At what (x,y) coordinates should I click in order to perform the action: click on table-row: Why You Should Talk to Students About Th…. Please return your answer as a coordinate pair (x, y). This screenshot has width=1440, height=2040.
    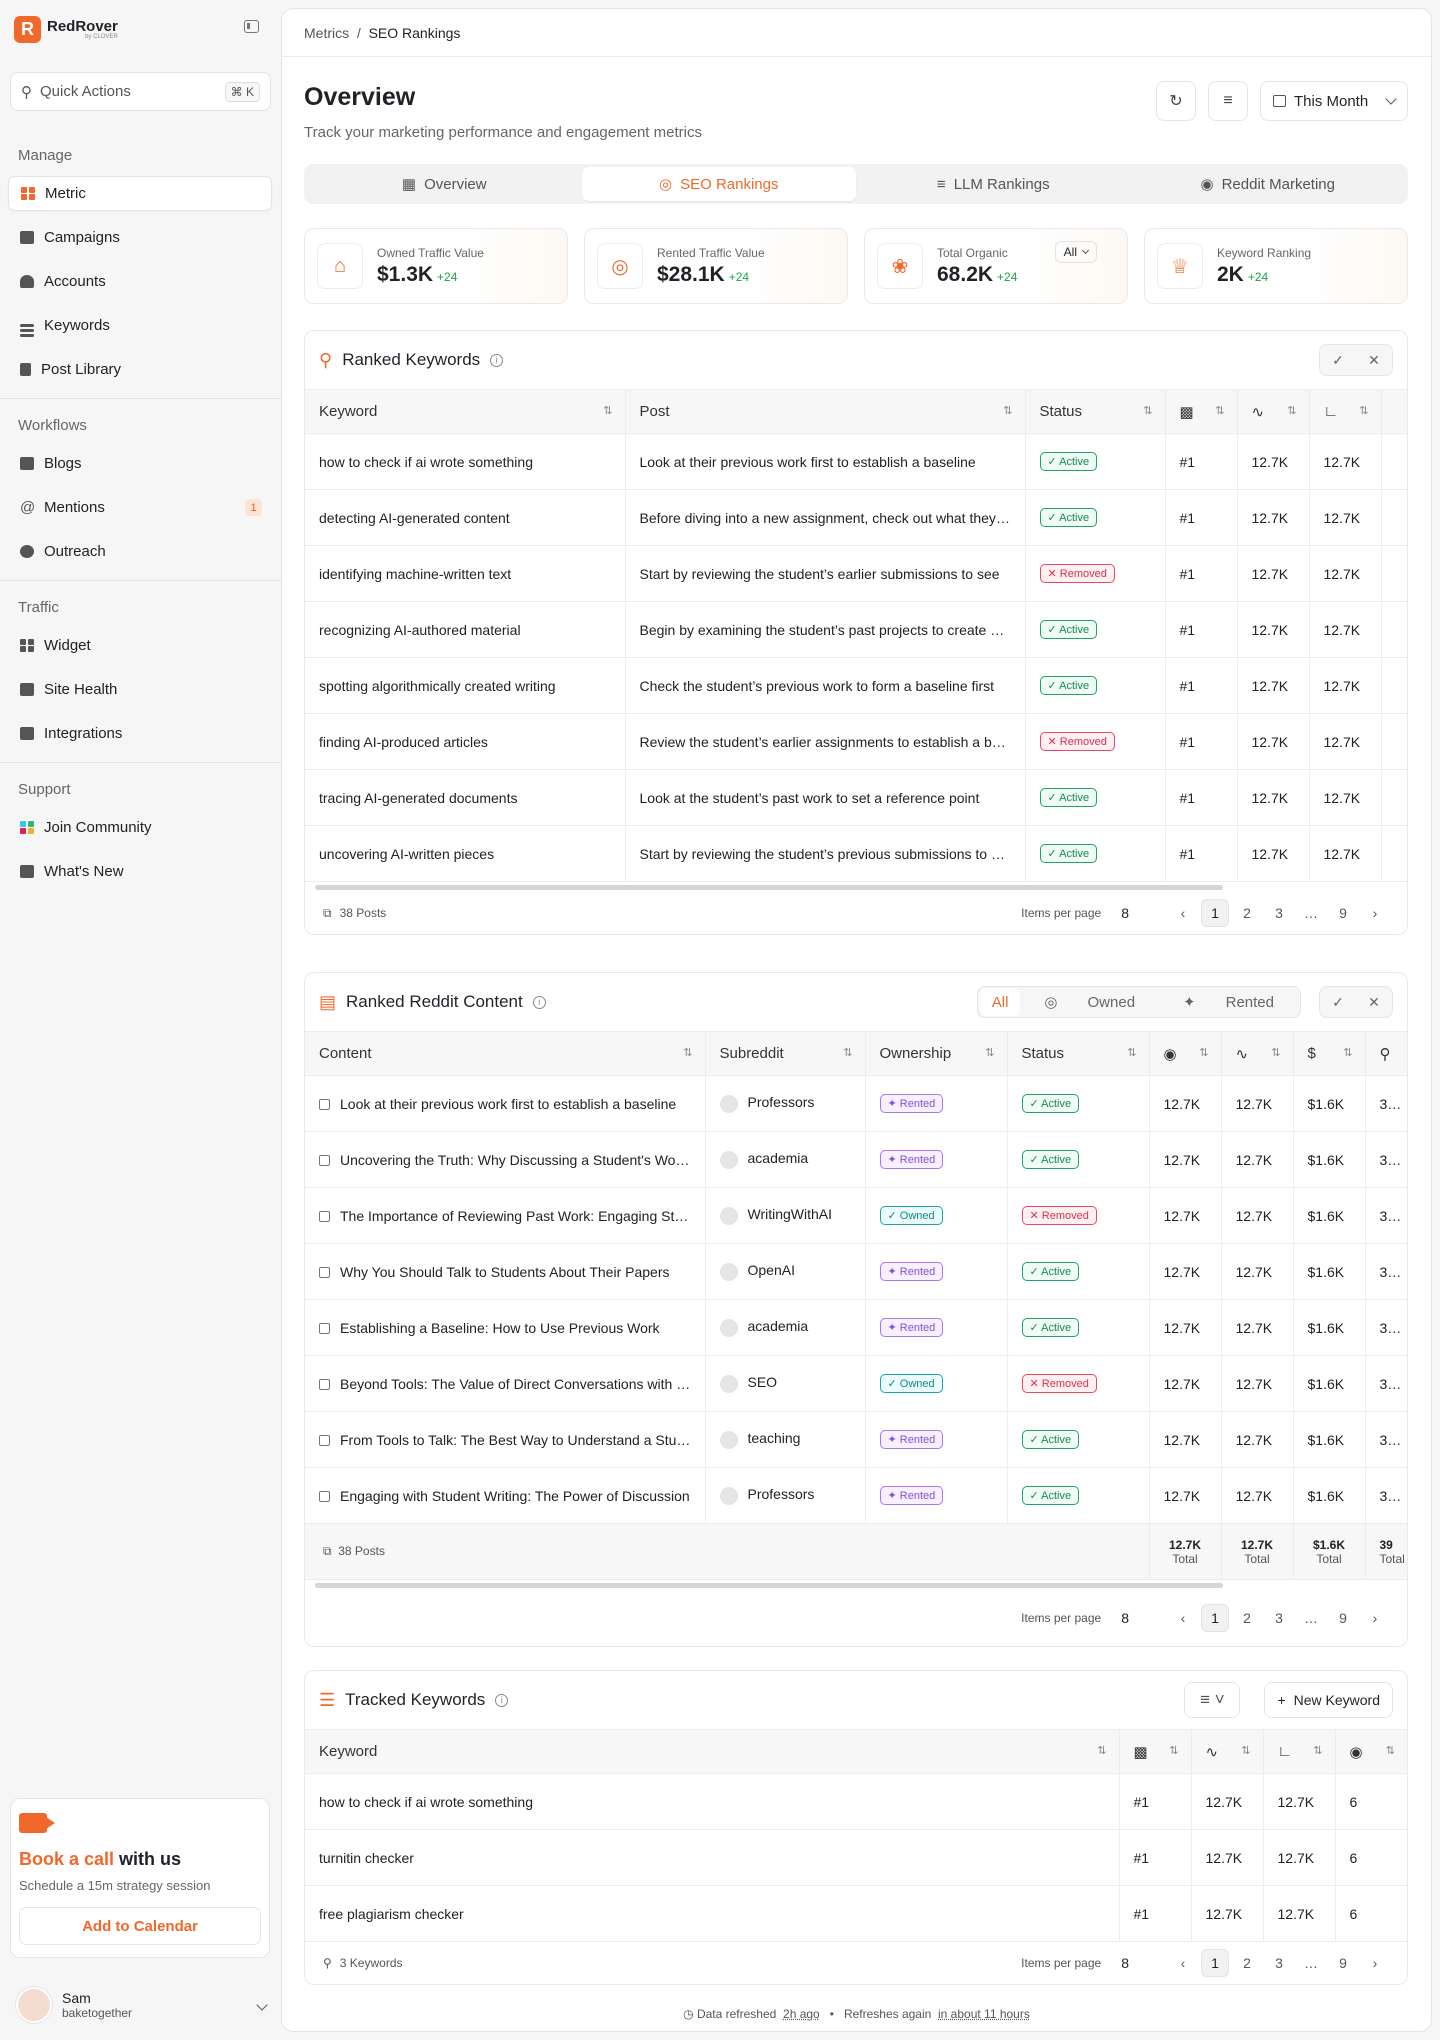
    Looking at the image, I should click on (856, 1271).